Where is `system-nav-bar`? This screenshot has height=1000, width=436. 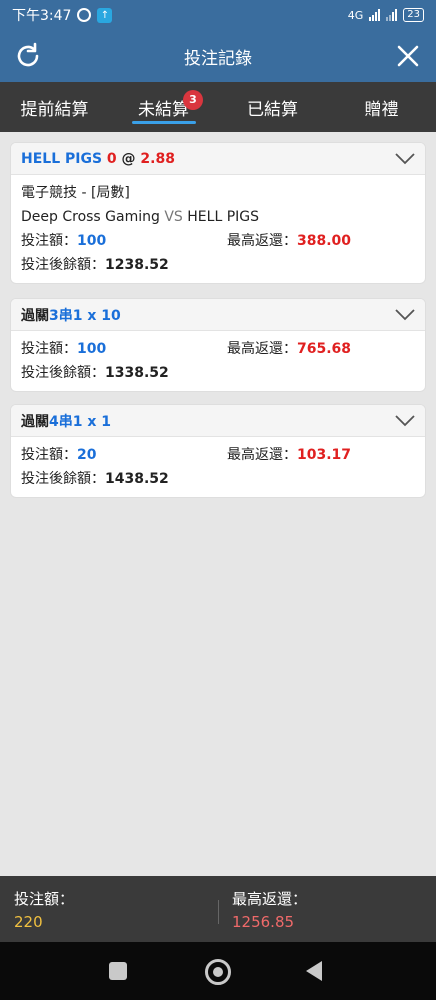
system-nav-bar is located at coordinates (218, 971).